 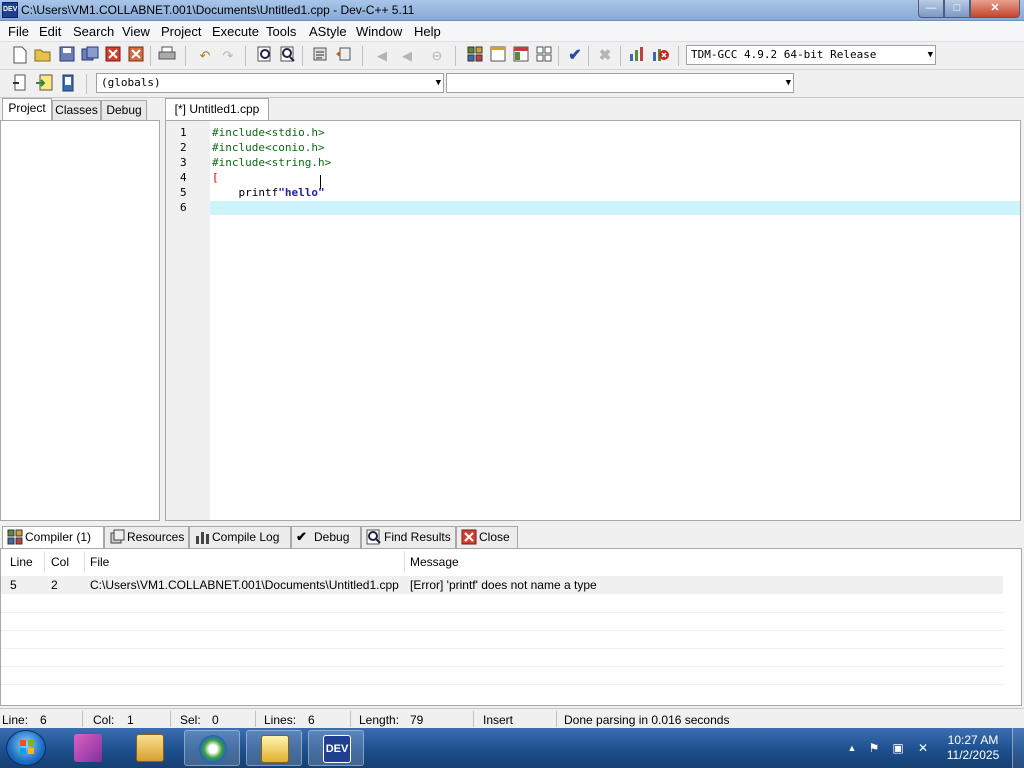 I want to click on taskbar-app-files, so click(x=274, y=748).